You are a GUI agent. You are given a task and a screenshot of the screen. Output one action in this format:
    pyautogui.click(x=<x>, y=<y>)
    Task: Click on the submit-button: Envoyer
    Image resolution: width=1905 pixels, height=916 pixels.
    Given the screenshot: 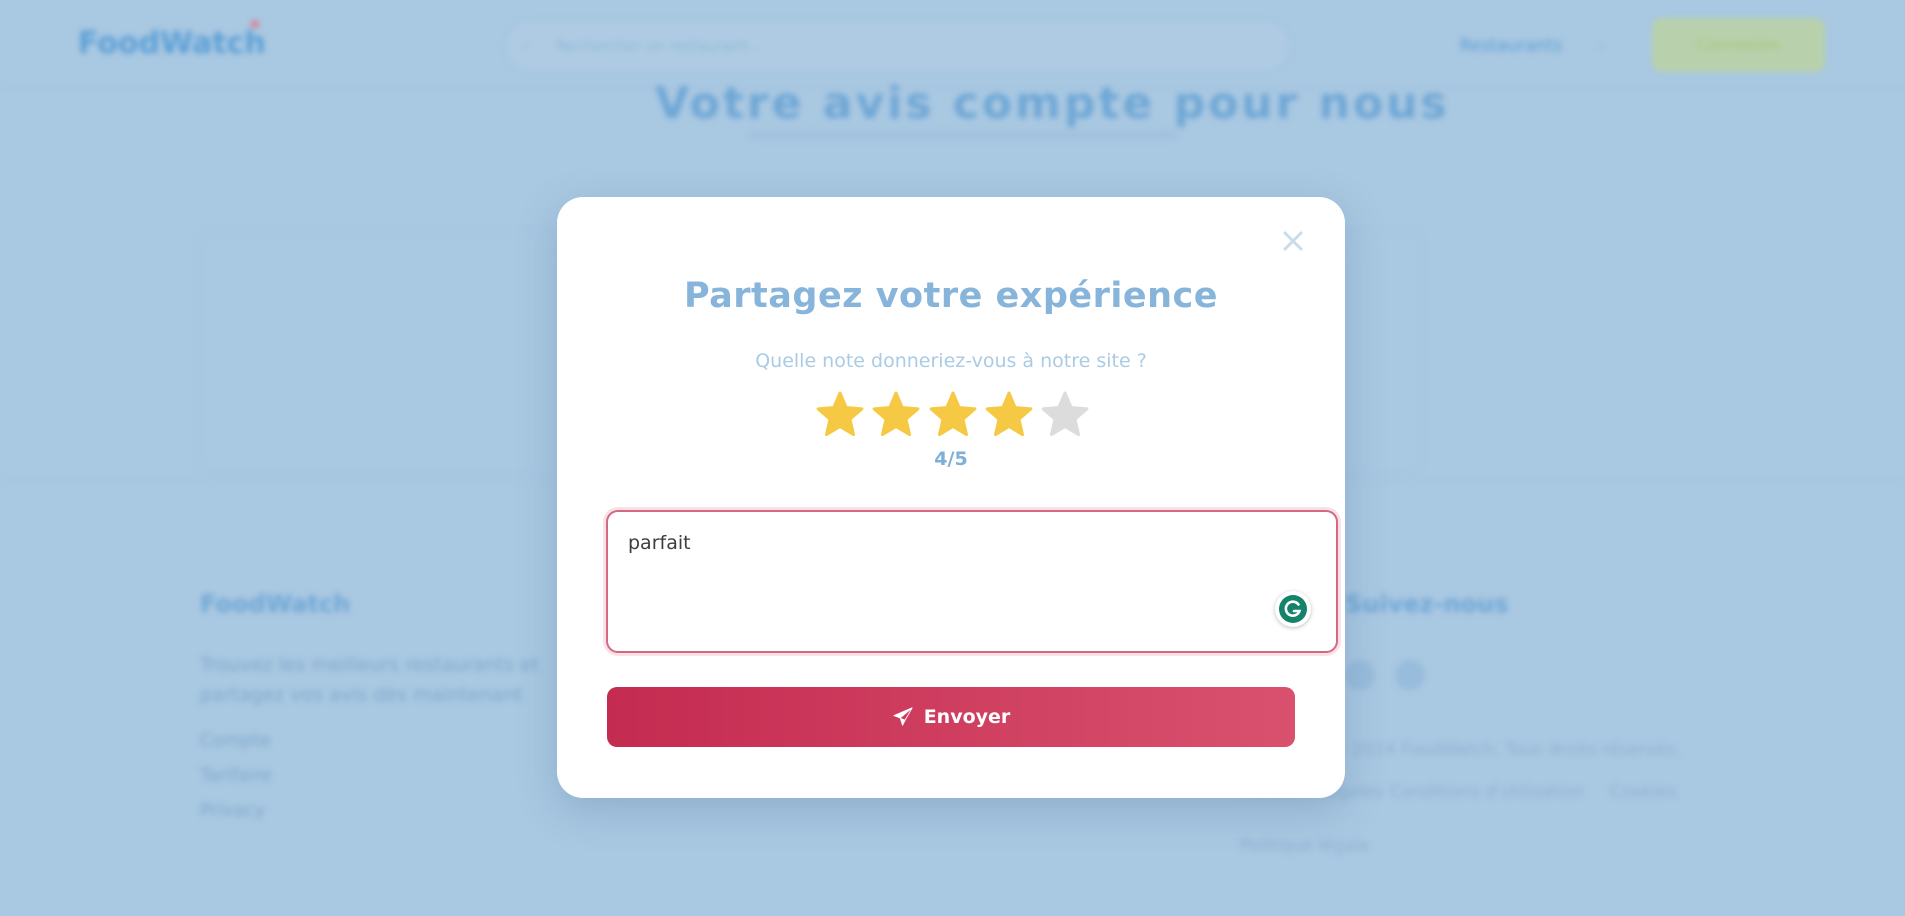 What is the action you would take?
    pyautogui.click(x=951, y=717)
    